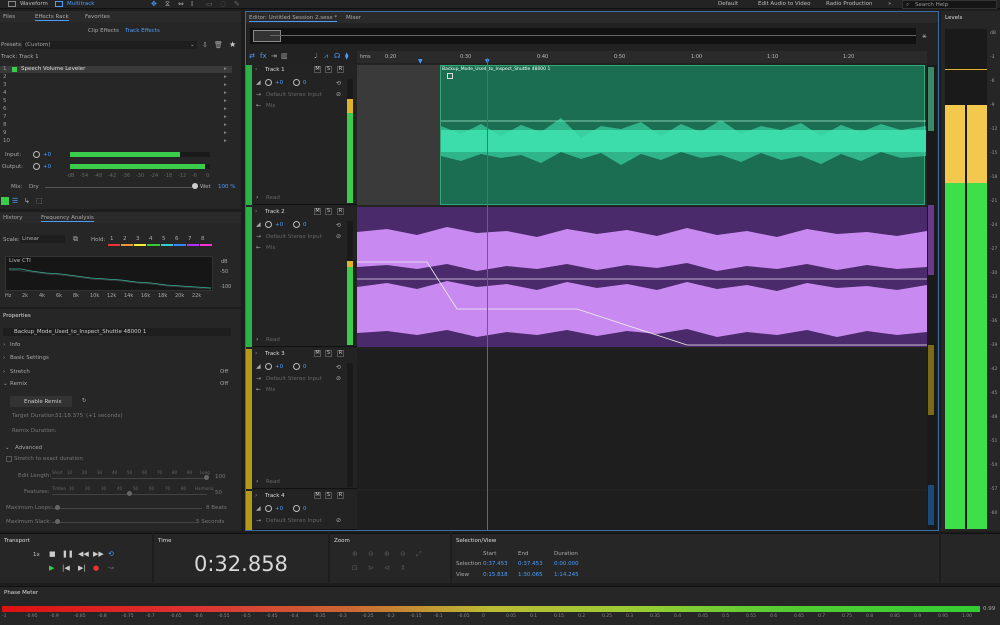 The height and width of the screenshot is (625, 1000). What do you see at coordinates (284, 56) in the screenshot?
I see `eq-icon: ▥` at bounding box center [284, 56].